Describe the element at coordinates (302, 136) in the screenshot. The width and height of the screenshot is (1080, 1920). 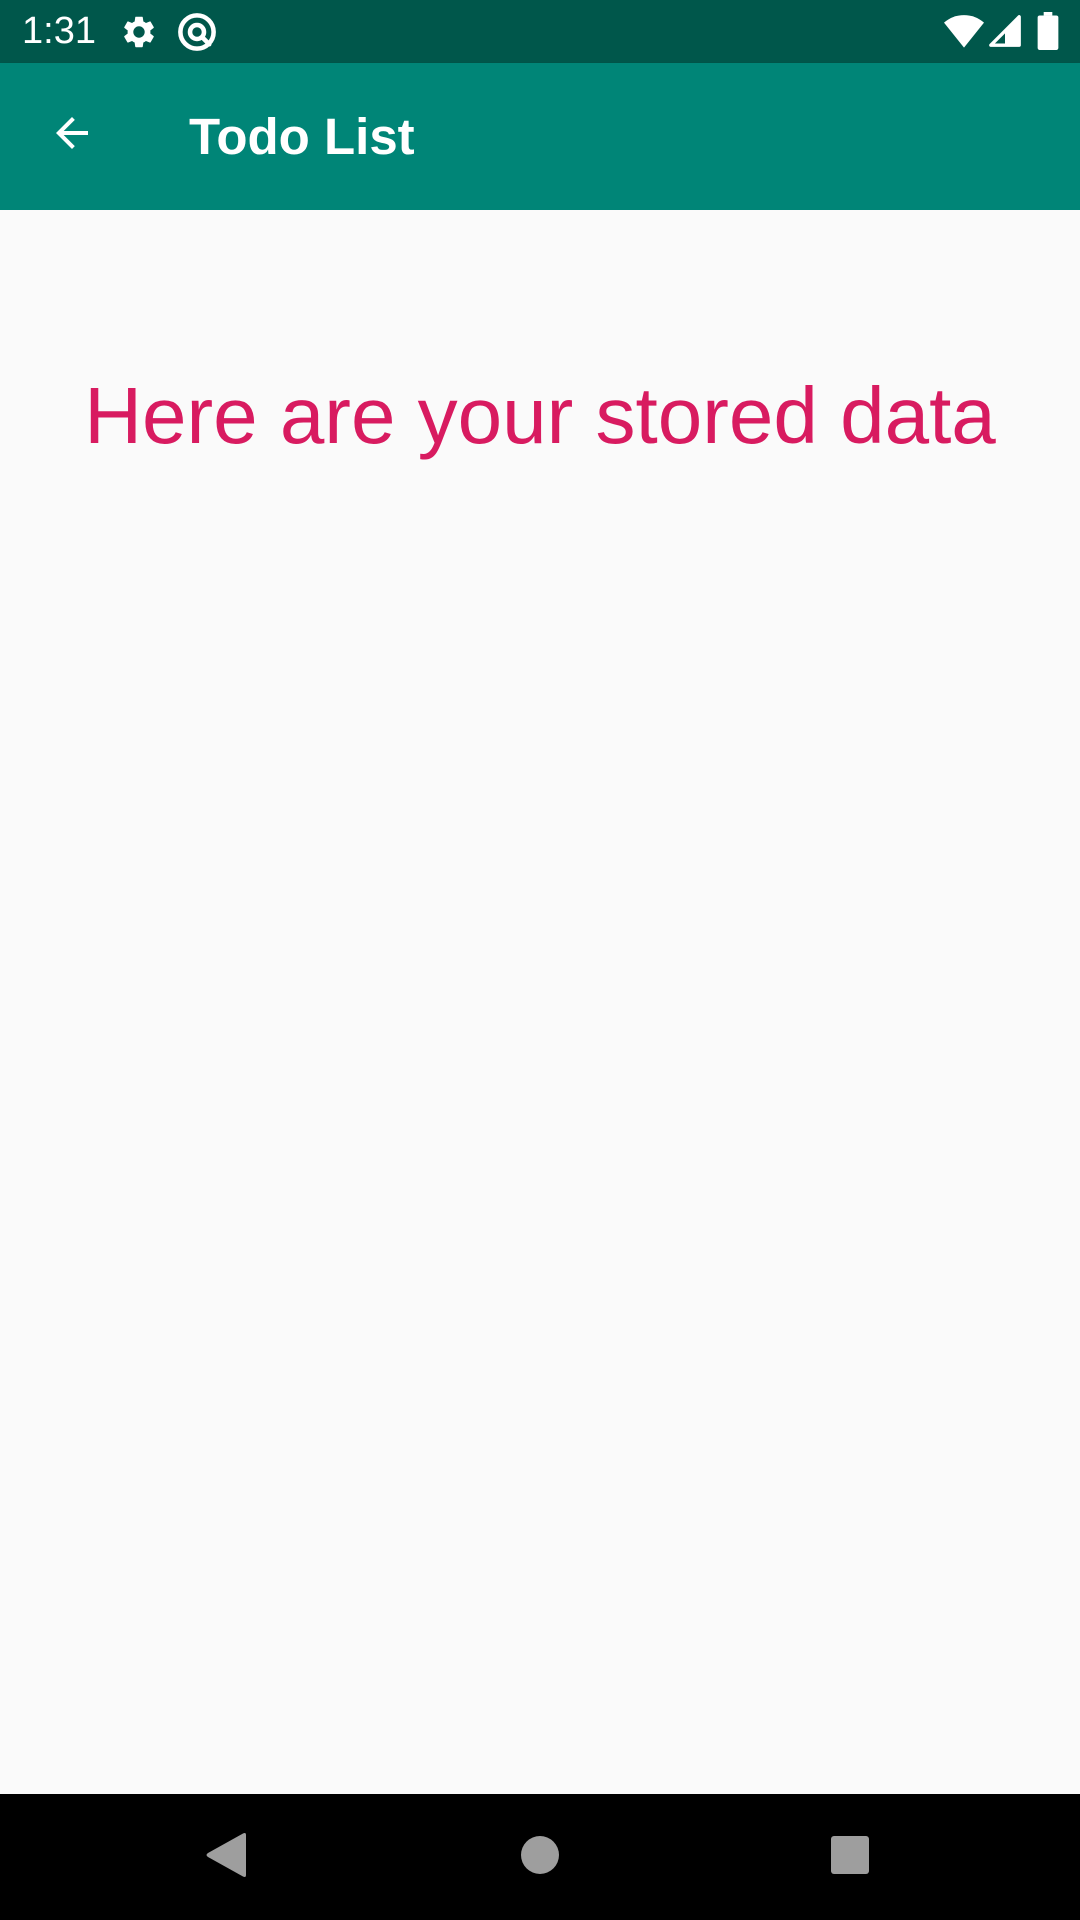
I see `app-title: Todo List` at that location.